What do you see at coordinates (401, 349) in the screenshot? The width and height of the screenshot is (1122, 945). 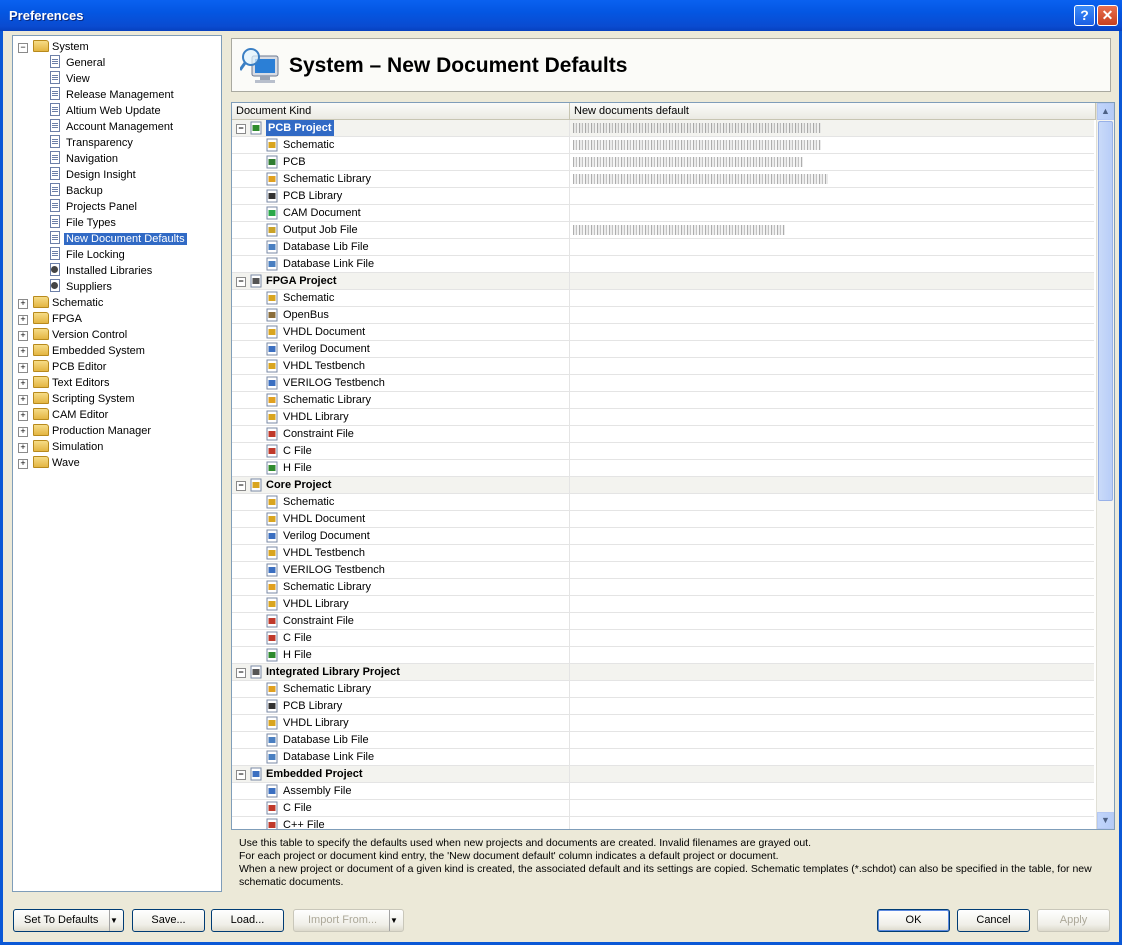 I see `document-kind-cell: Verilog Document` at bounding box center [401, 349].